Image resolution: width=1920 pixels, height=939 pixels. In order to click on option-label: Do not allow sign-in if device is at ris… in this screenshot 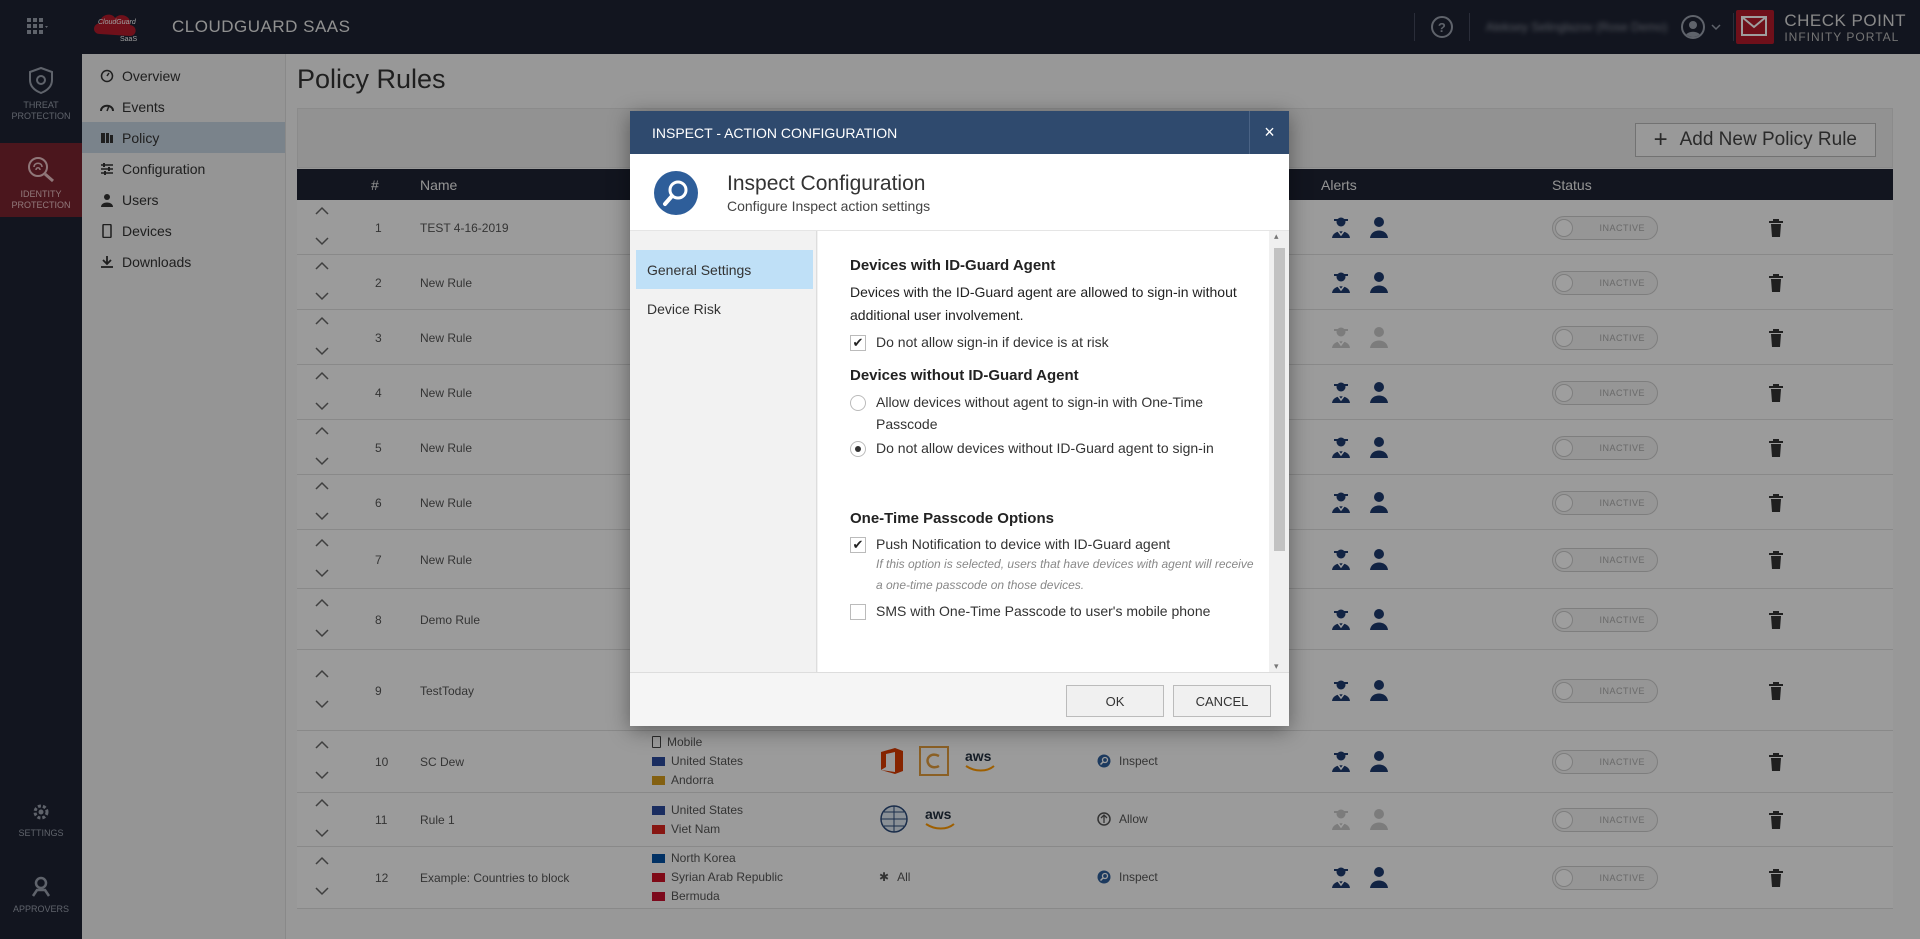, I will do `click(992, 342)`.